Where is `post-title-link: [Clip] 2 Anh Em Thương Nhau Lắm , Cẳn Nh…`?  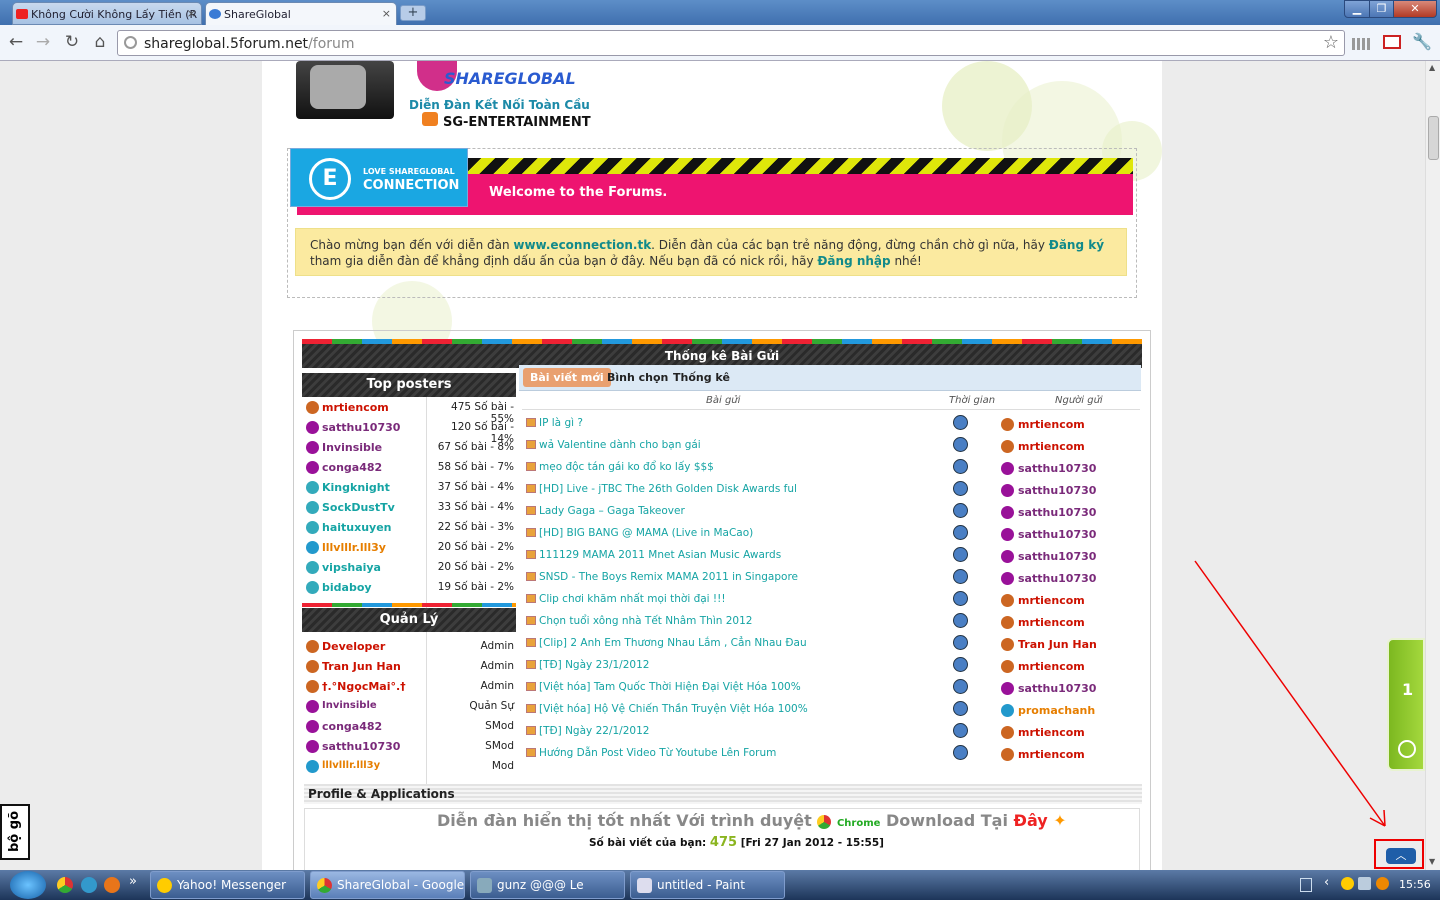 post-title-link: [Clip] 2 Anh Em Thương Nhau Lắm , Cẳn Nh… is located at coordinates (673, 643).